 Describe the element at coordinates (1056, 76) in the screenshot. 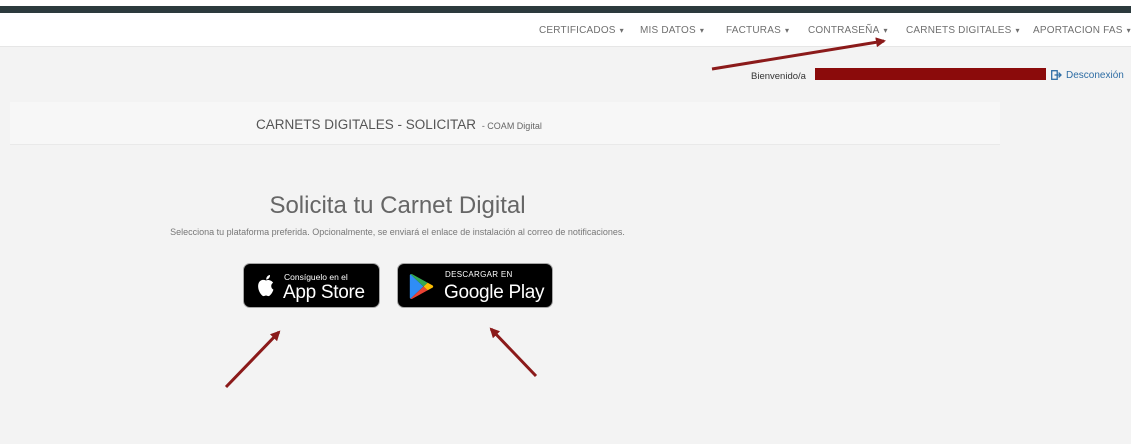

I see `sign-out-icon` at that location.